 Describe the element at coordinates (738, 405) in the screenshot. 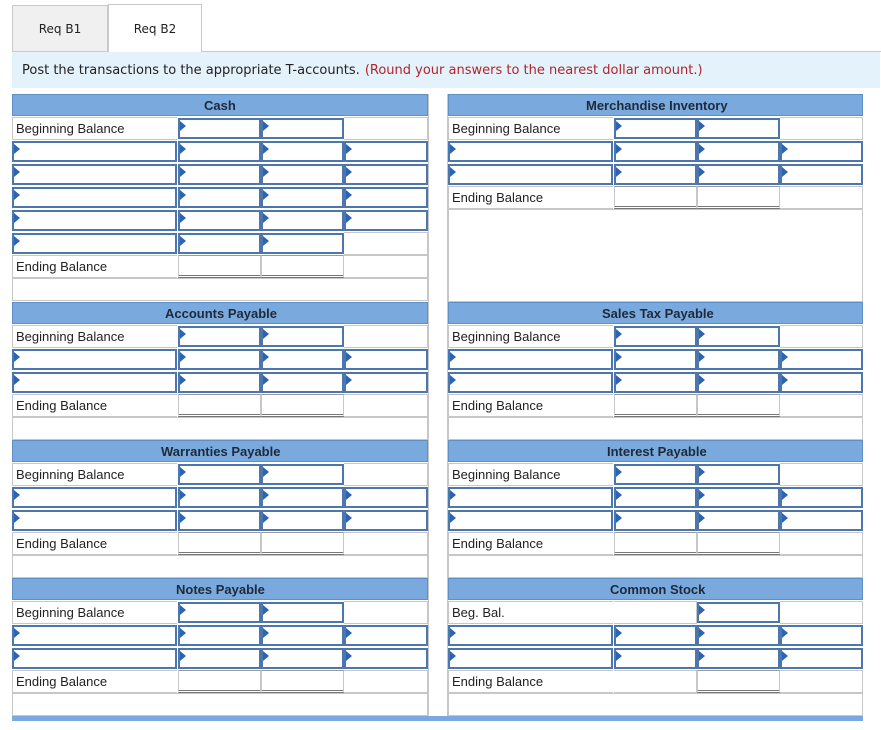

I see `ending-credit-total` at that location.